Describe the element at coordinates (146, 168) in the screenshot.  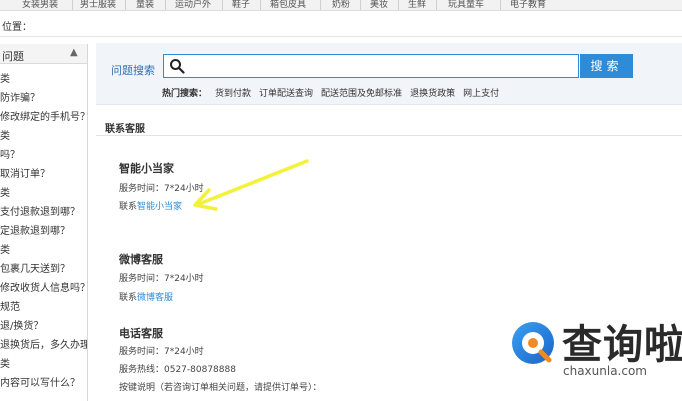
I see `service-title: 智能小当家` at that location.